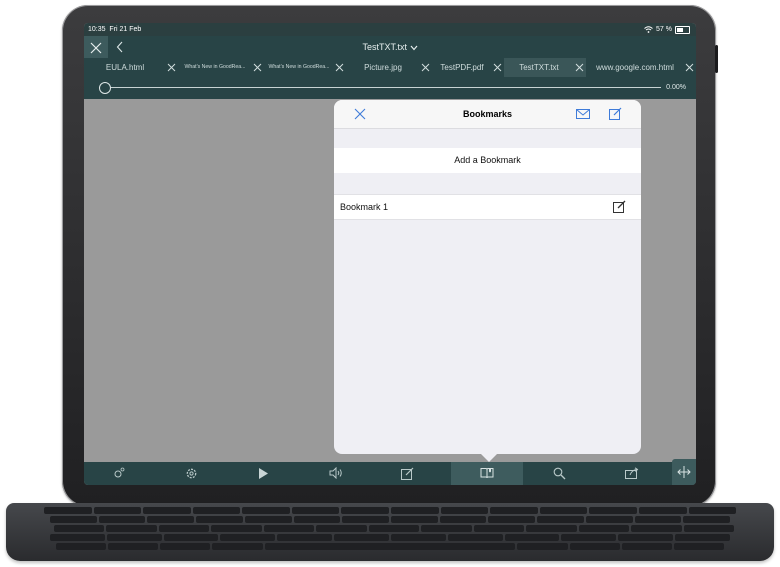 The height and width of the screenshot is (567, 780). I want to click on popover-title: Bookmarks, so click(487, 114).